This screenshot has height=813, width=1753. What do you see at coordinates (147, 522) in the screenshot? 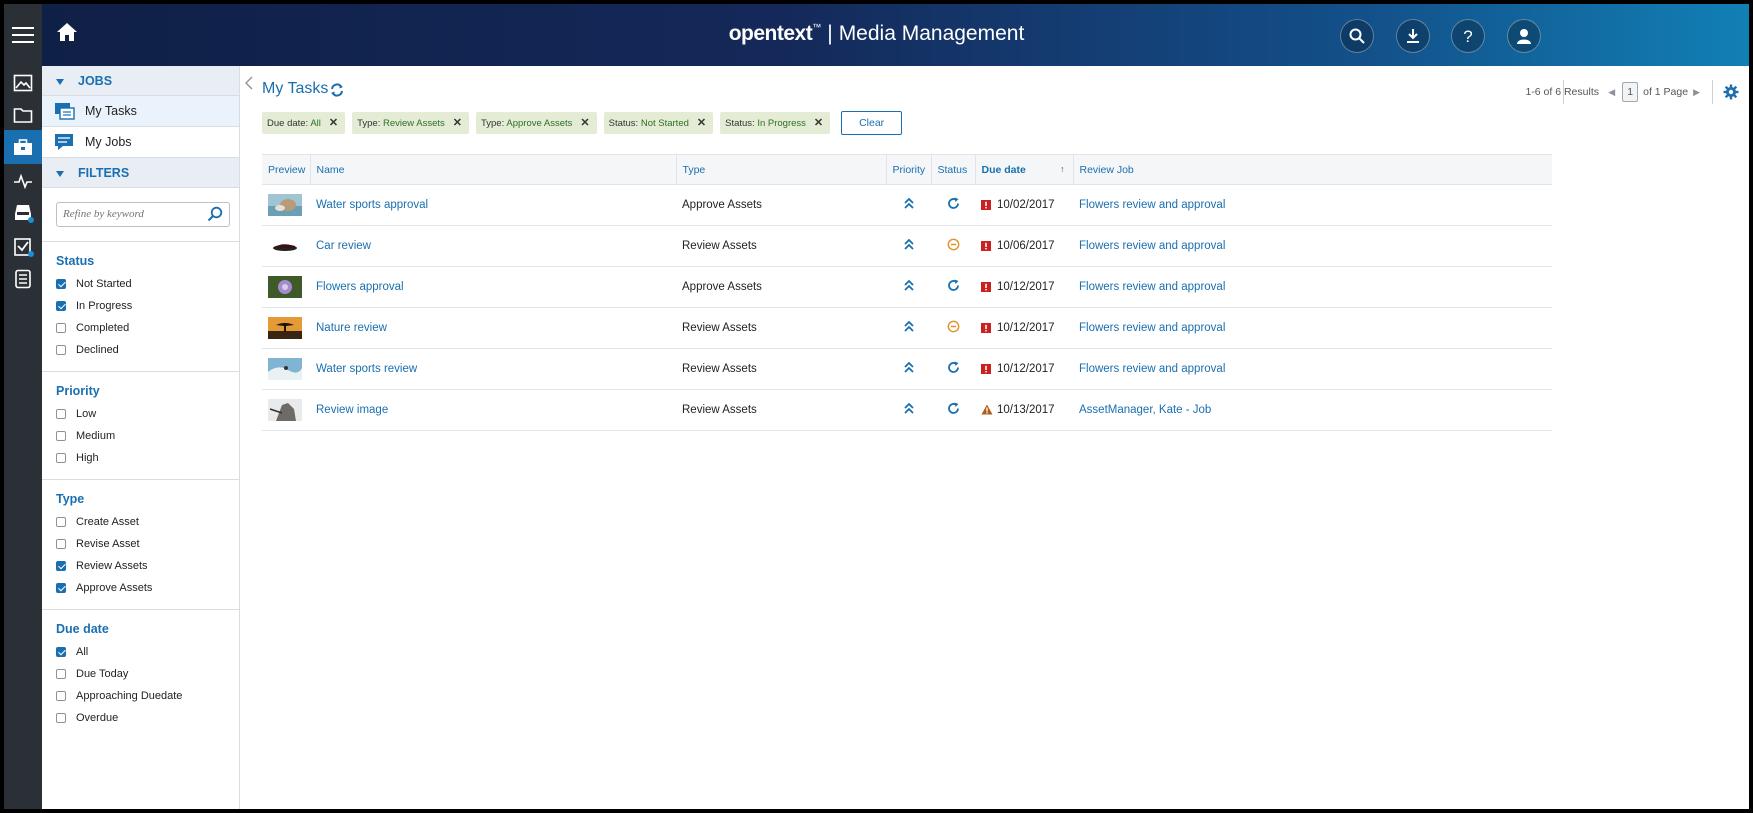
I see `filter-create-asset: Create Asset` at bounding box center [147, 522].